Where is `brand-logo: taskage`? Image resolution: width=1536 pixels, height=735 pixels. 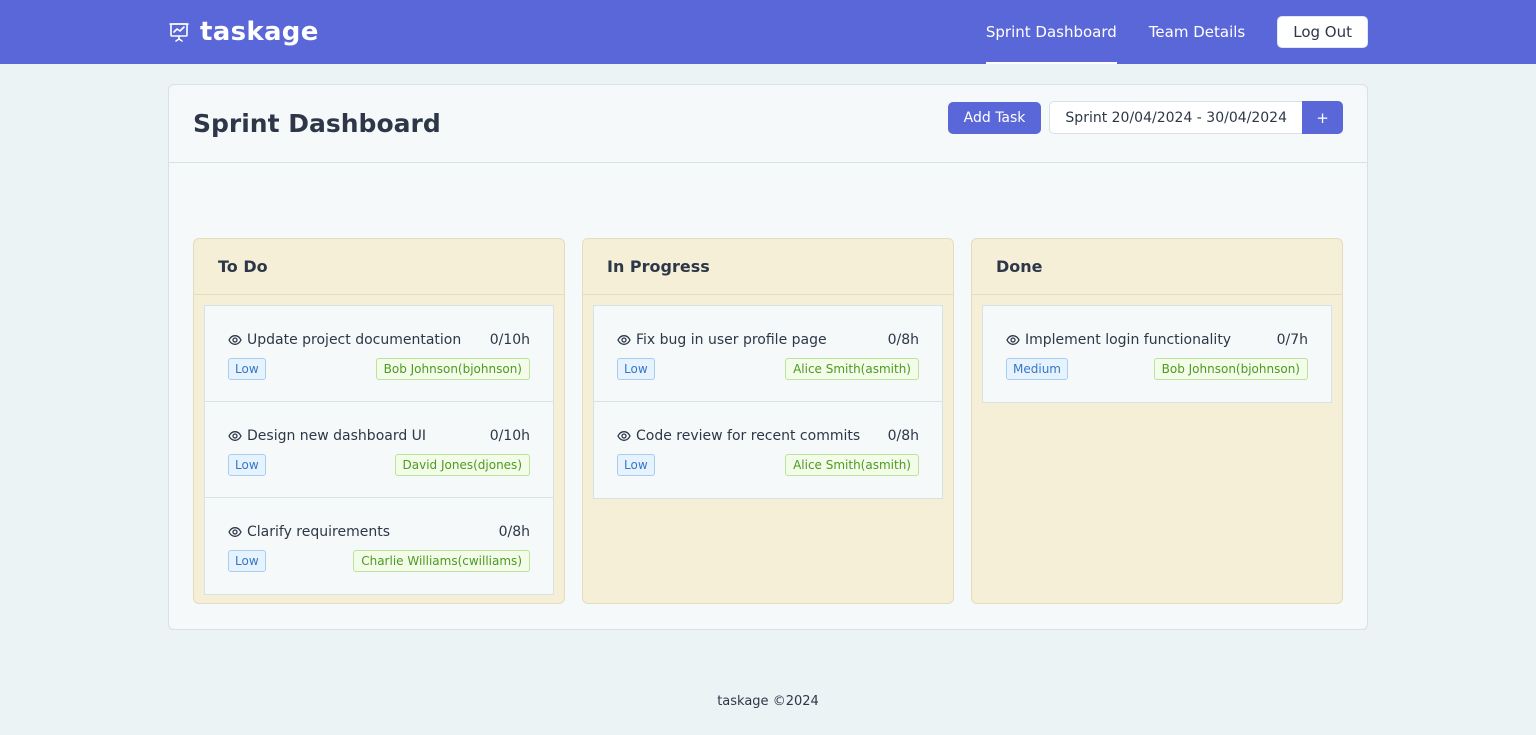 brand-logo: taskage is located at coordinates (243, 32).